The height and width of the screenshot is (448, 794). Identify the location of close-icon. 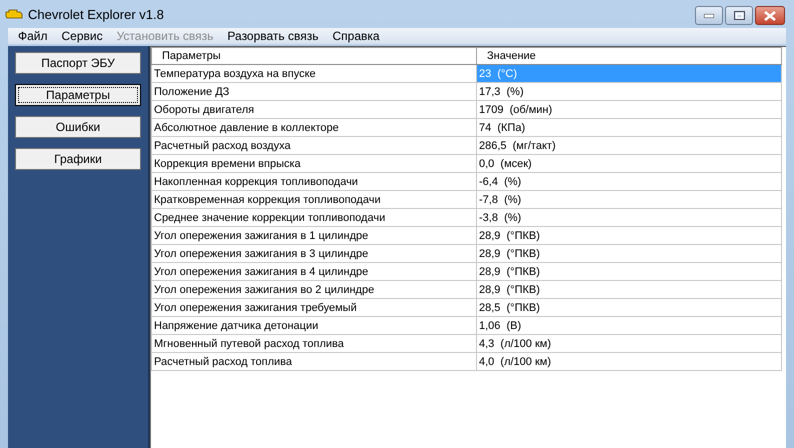
(770, 15).